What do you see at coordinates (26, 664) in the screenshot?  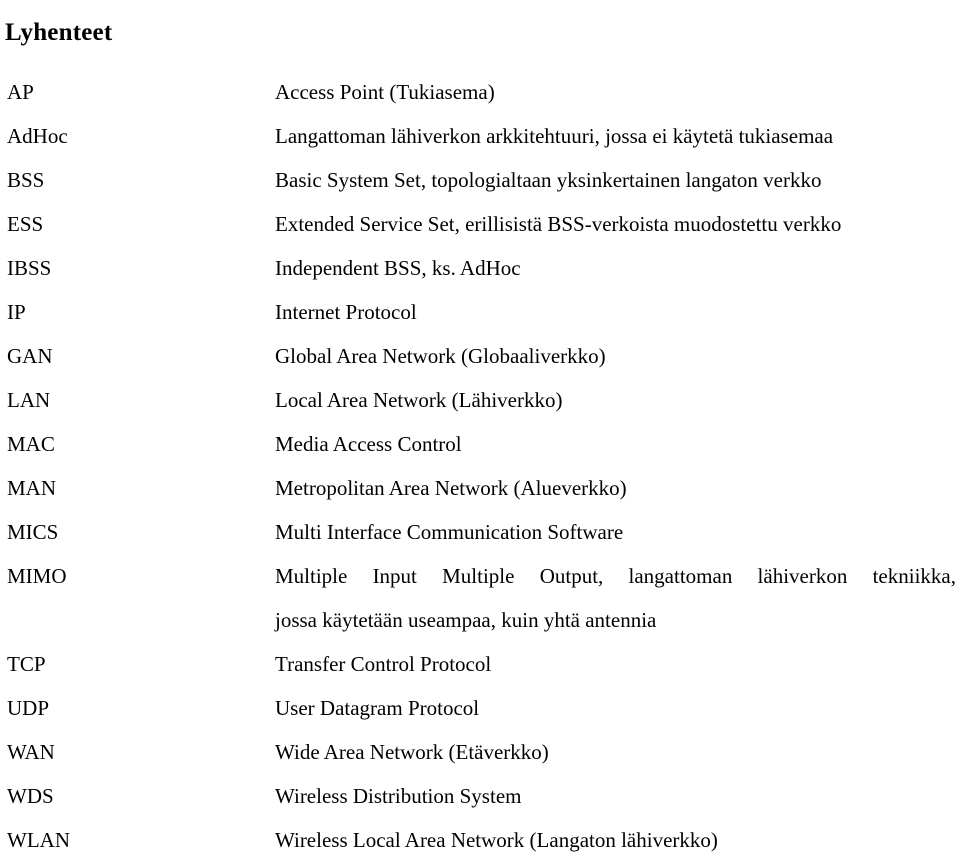 I see `abbreviation-term: TCP` at bounding box center [26, 664].